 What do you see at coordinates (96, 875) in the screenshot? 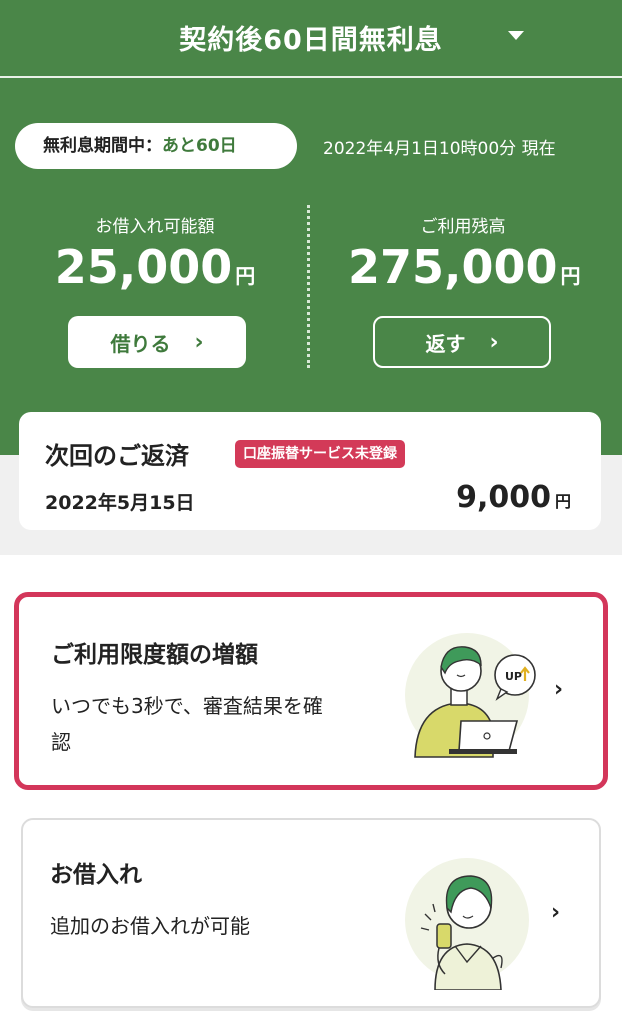
I see `borrow-card-title: お借入れ` at bounding box center [96, 875].